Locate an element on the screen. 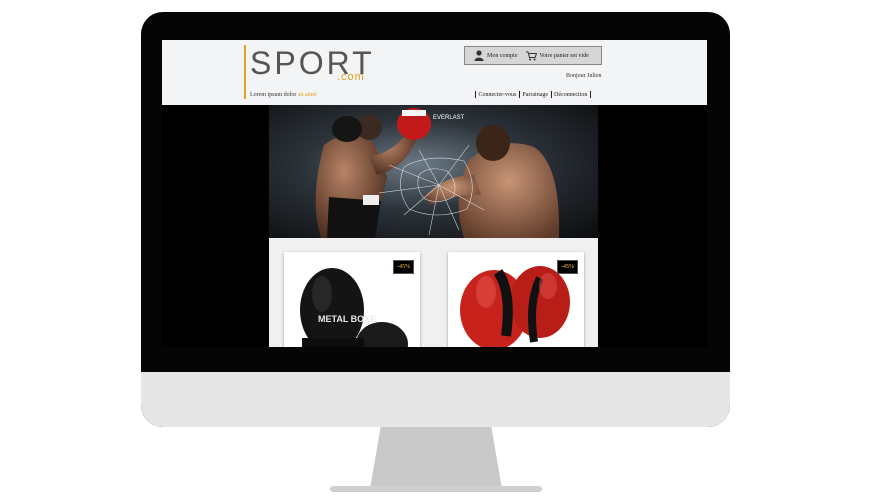  tagline-accent: sit amet is located at coordinates (307, 95).